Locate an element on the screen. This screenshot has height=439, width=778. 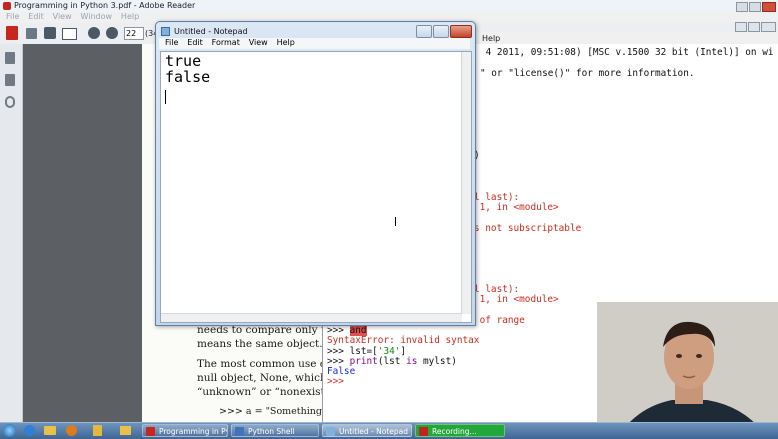
folder-icon is located at coordinates (125, 430).